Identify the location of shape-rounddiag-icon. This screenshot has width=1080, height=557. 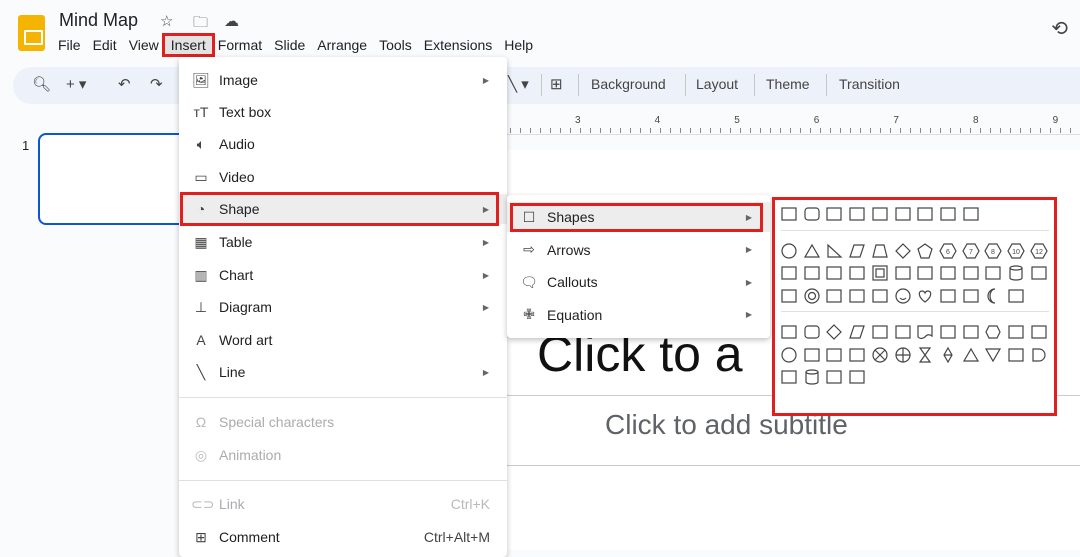
(971, 214).